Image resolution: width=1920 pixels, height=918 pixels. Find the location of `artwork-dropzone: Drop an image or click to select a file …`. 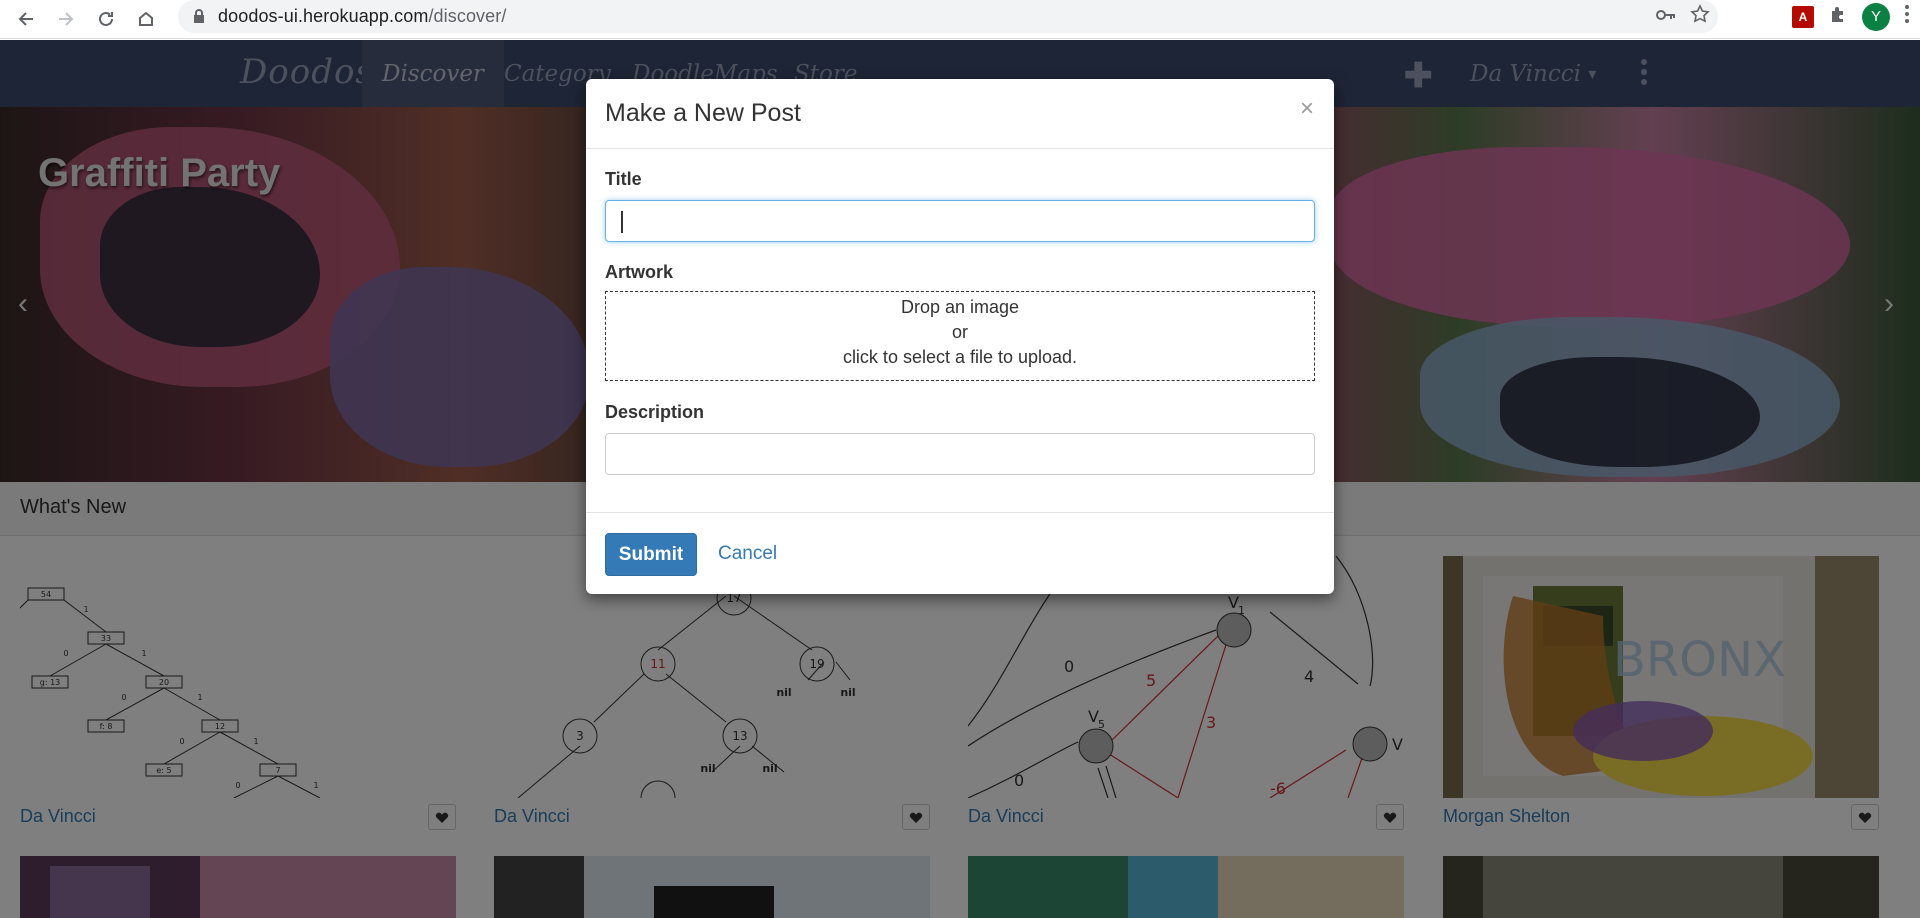

artwork-dropzone: Drop an image or click to select a file … is located at coordinates (960, 336).